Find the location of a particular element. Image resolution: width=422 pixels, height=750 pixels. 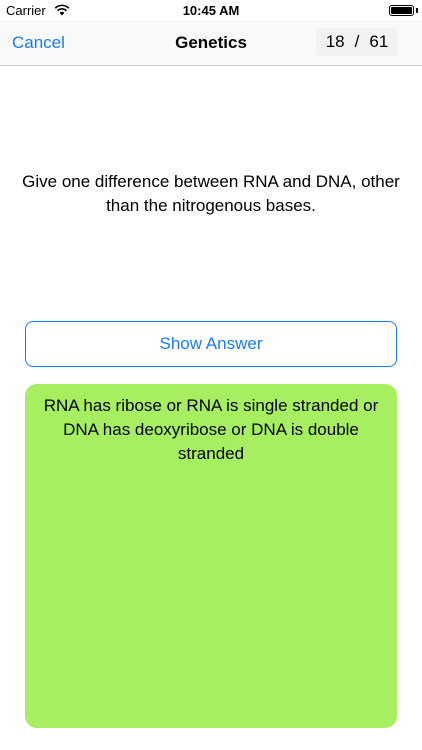

current-card-number: 18 is located at coordinates (335, 41).